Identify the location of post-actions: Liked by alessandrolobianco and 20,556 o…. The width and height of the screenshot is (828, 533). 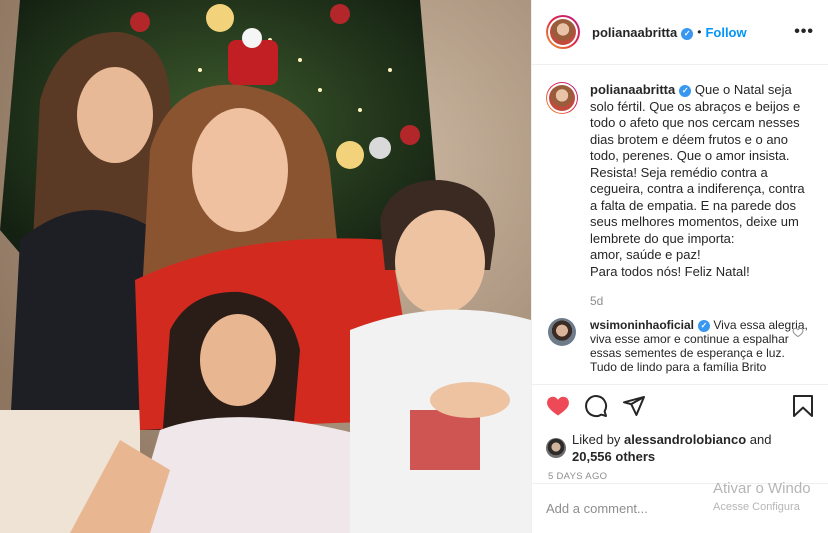
(680, 434).